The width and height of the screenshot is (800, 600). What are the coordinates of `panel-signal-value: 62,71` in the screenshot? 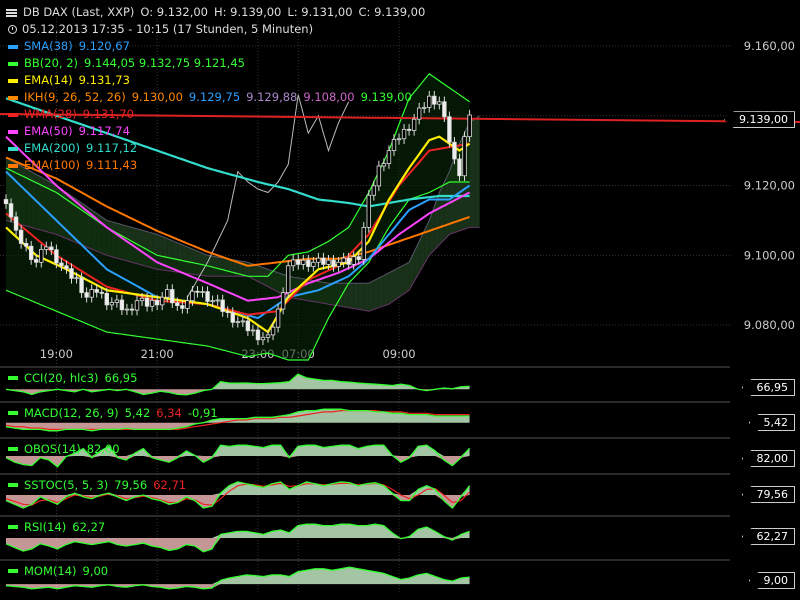 It's located at (170, 485).